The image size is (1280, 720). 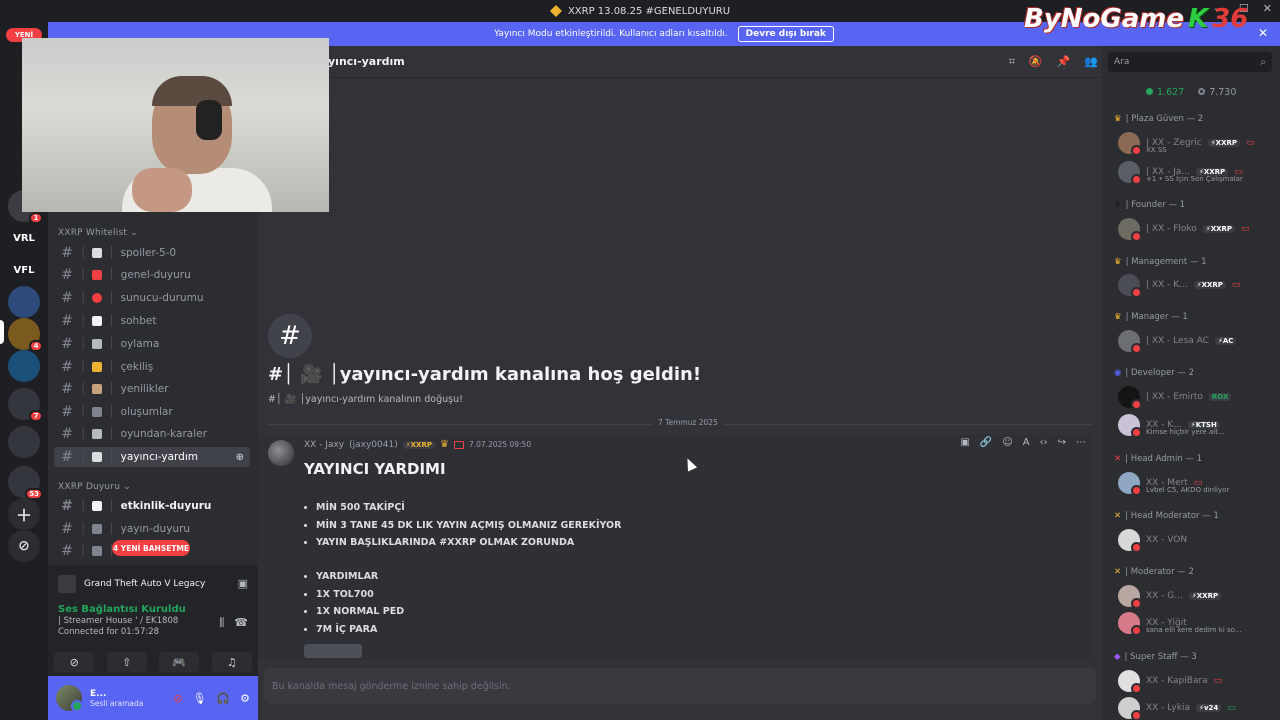 I want to click on mute-bell-icon: 🔕, so click(x=1036, y=62).